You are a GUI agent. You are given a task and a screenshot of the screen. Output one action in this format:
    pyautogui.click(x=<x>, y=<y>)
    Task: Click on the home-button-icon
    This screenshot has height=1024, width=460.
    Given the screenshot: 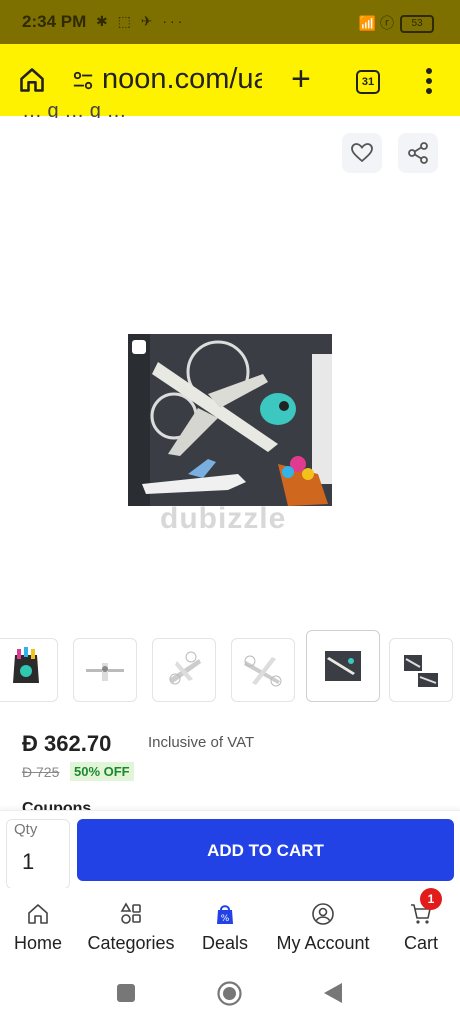 What is the action you would take?
    pyautogui.click(x=229, y=993)
    